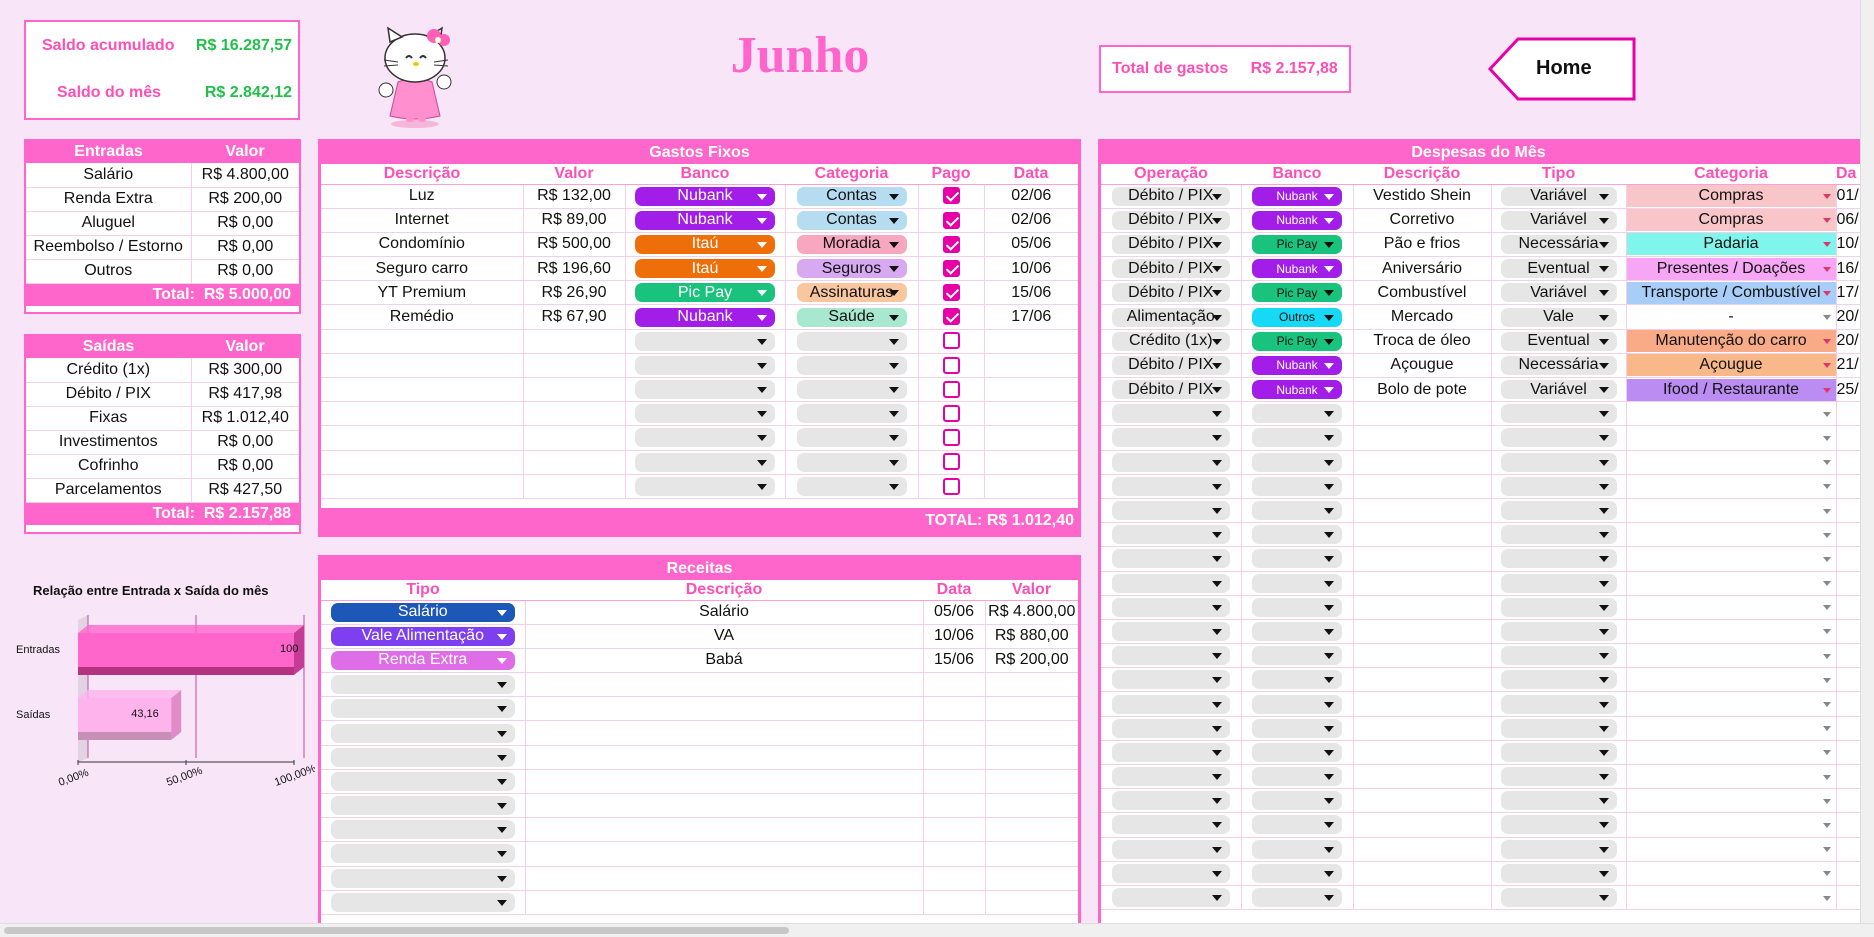  I want to click on horizontal-scrollbar-thumb, so click(396, 930).